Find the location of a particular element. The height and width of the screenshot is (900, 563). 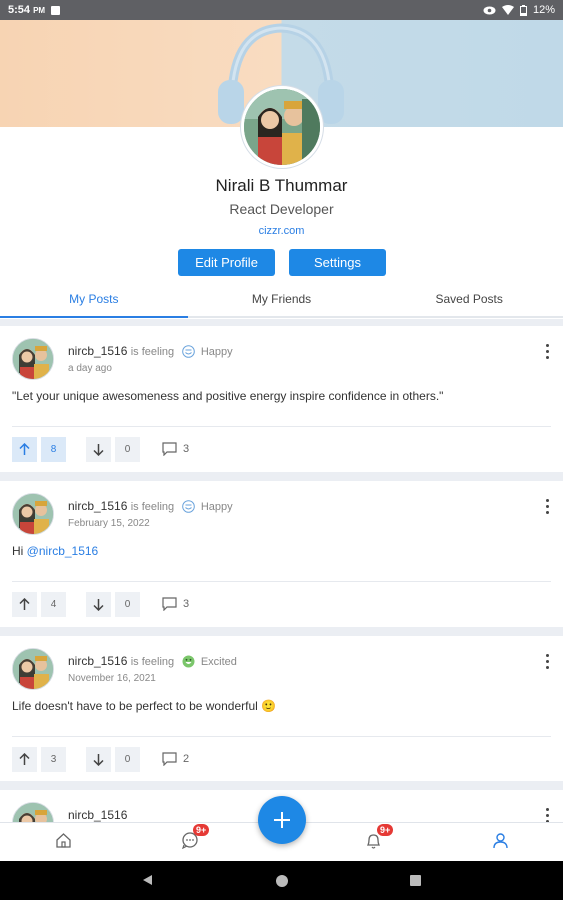

back-icon is located at coordinates (147, 880).